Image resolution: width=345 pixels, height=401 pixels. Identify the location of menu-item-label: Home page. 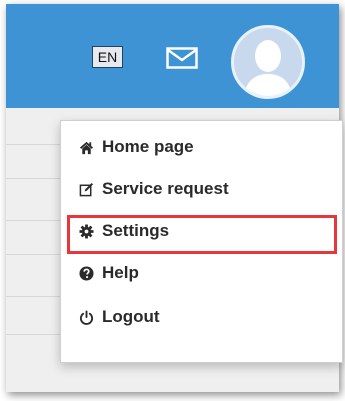
(148, 146).